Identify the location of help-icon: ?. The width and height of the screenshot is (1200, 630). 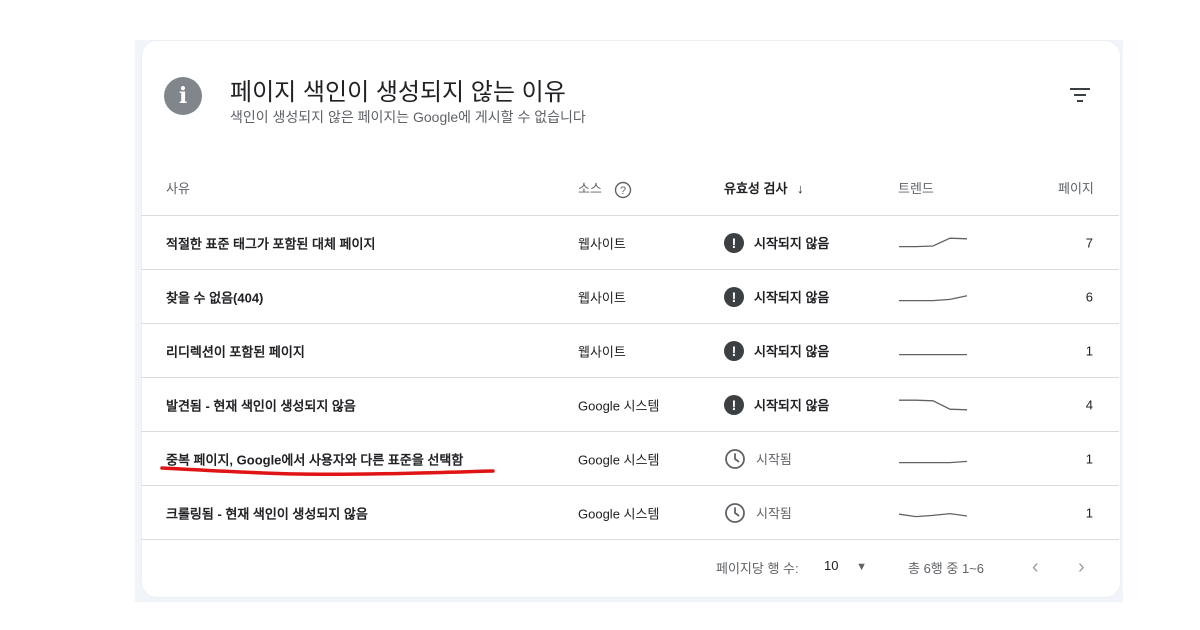
(623, 190).